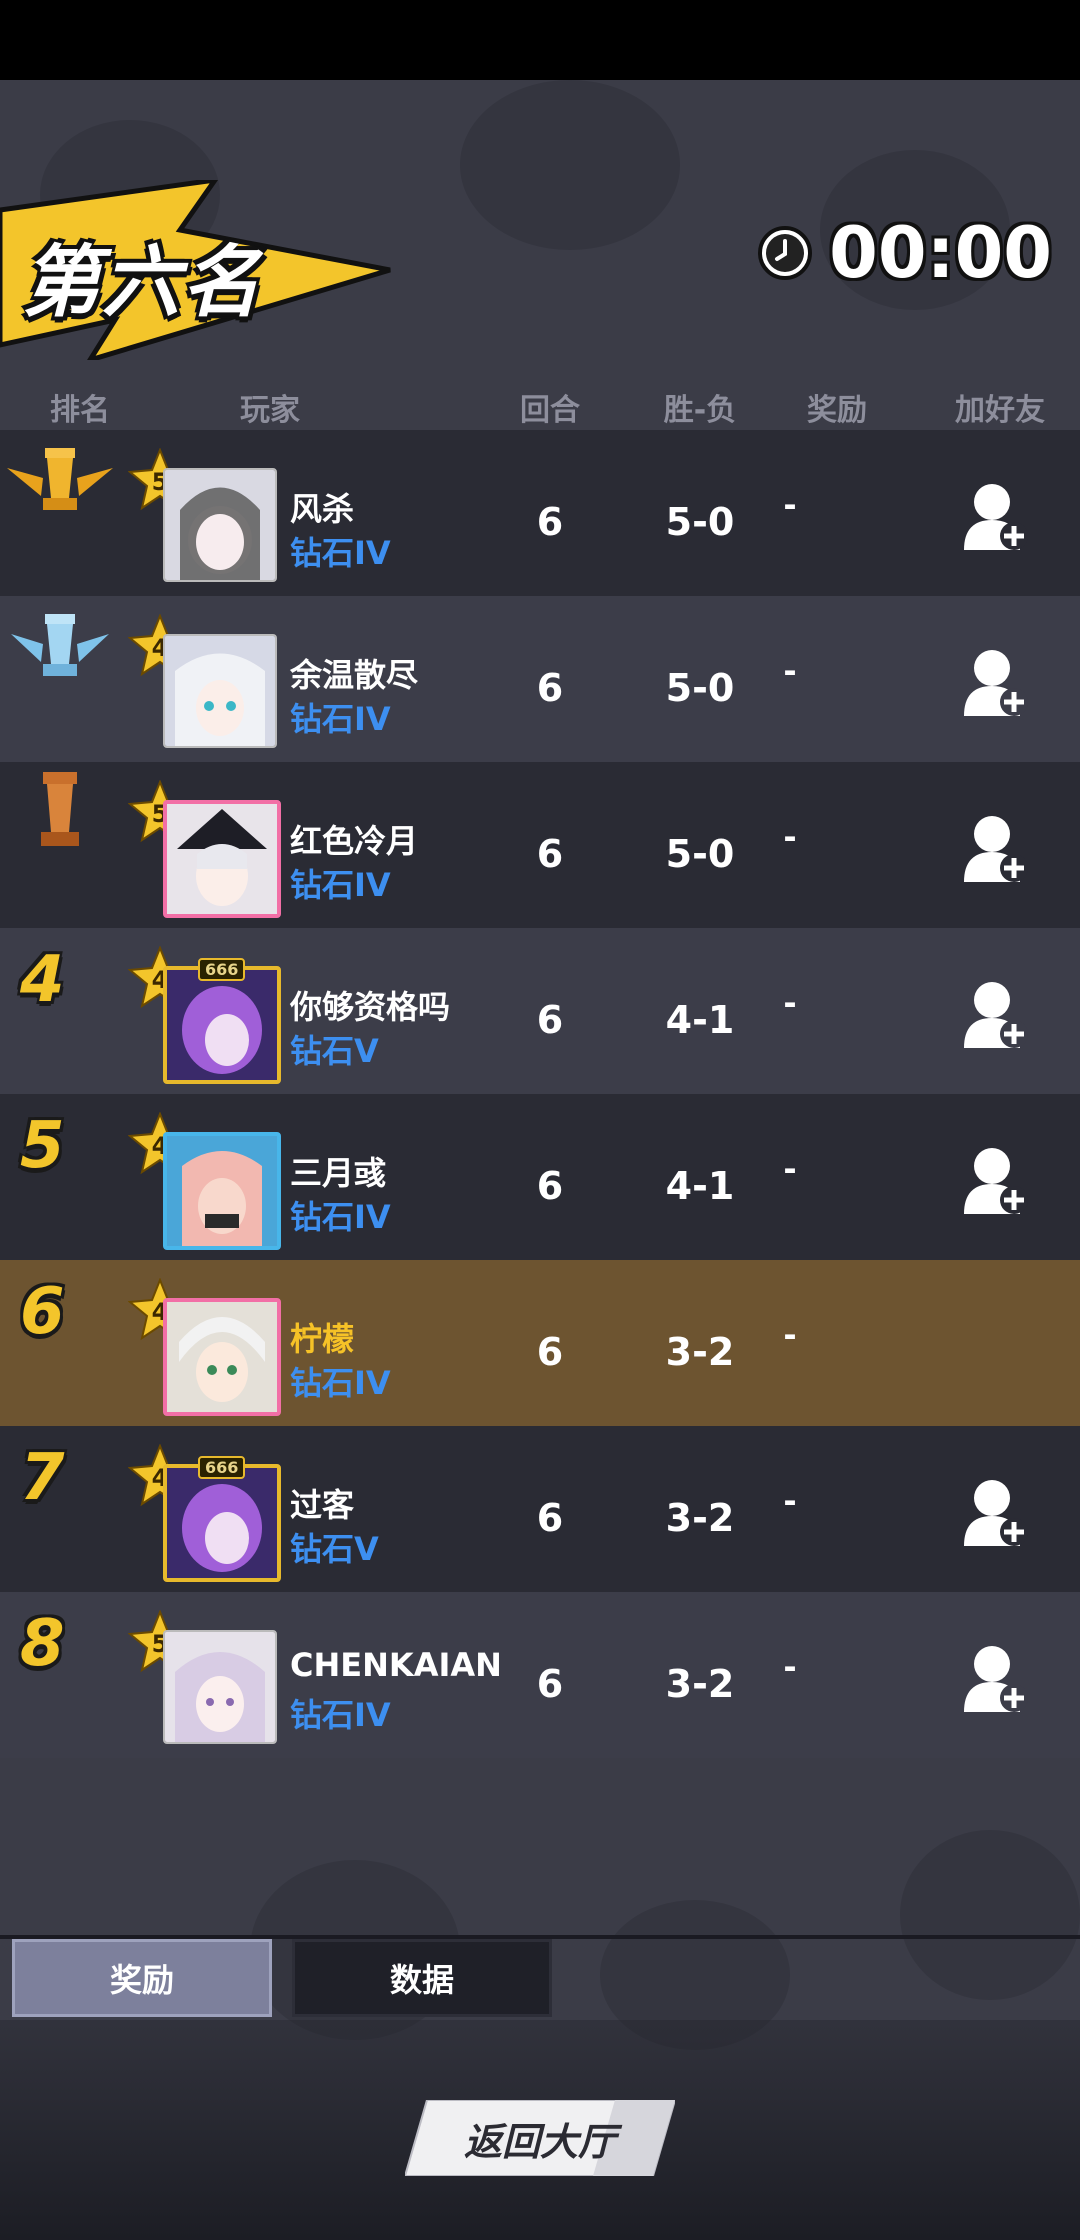 This screenshot has width=1080, height=2240. What do you see at coordinates (785, 253) in the screenshot?
I see `clock-icon` at bounding box center [785, 253].